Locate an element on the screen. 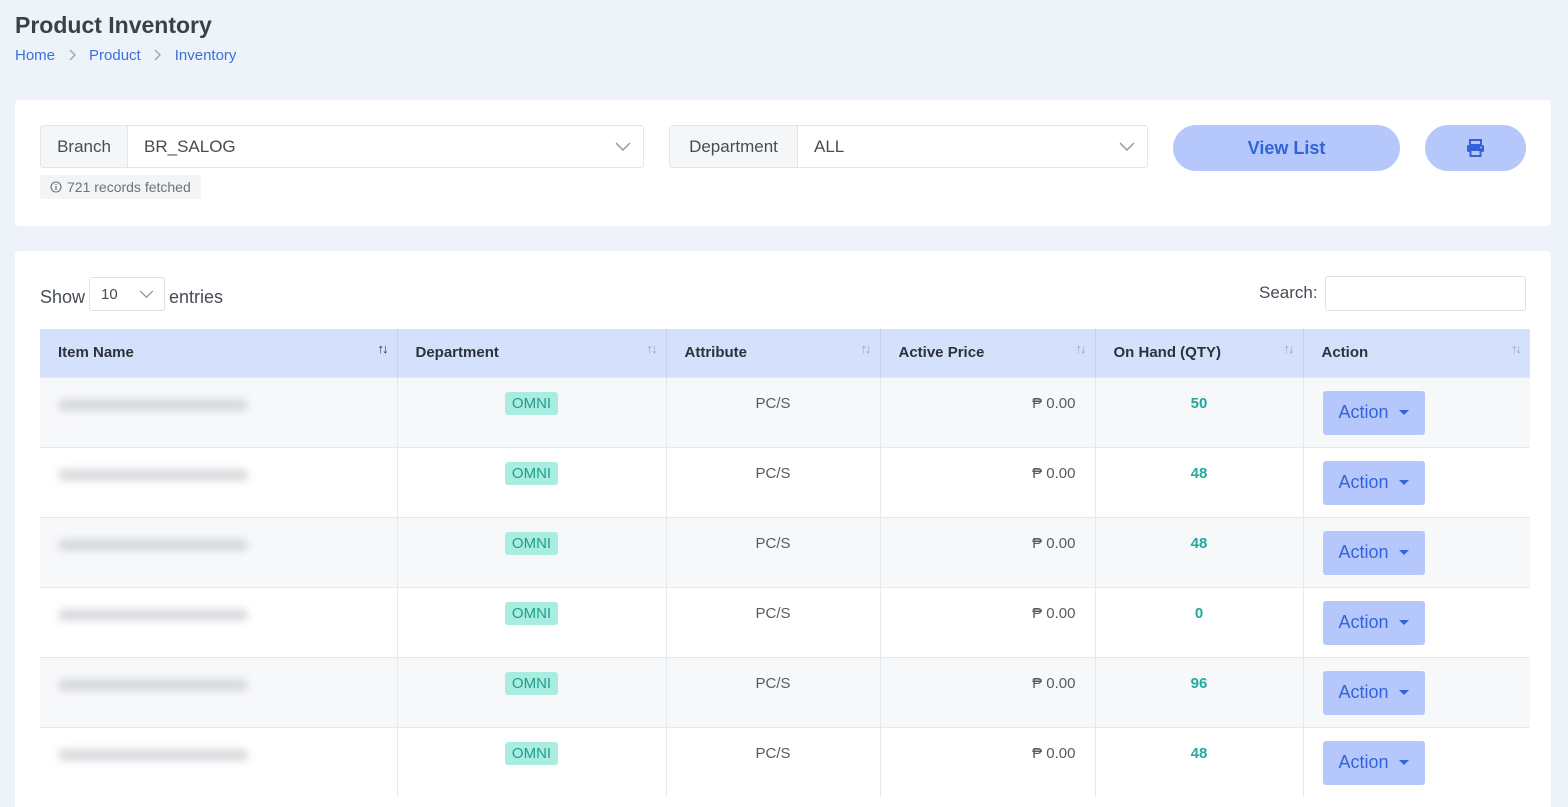  branch-group: Branch BR_SALOG is located at coordinates (342, 146).